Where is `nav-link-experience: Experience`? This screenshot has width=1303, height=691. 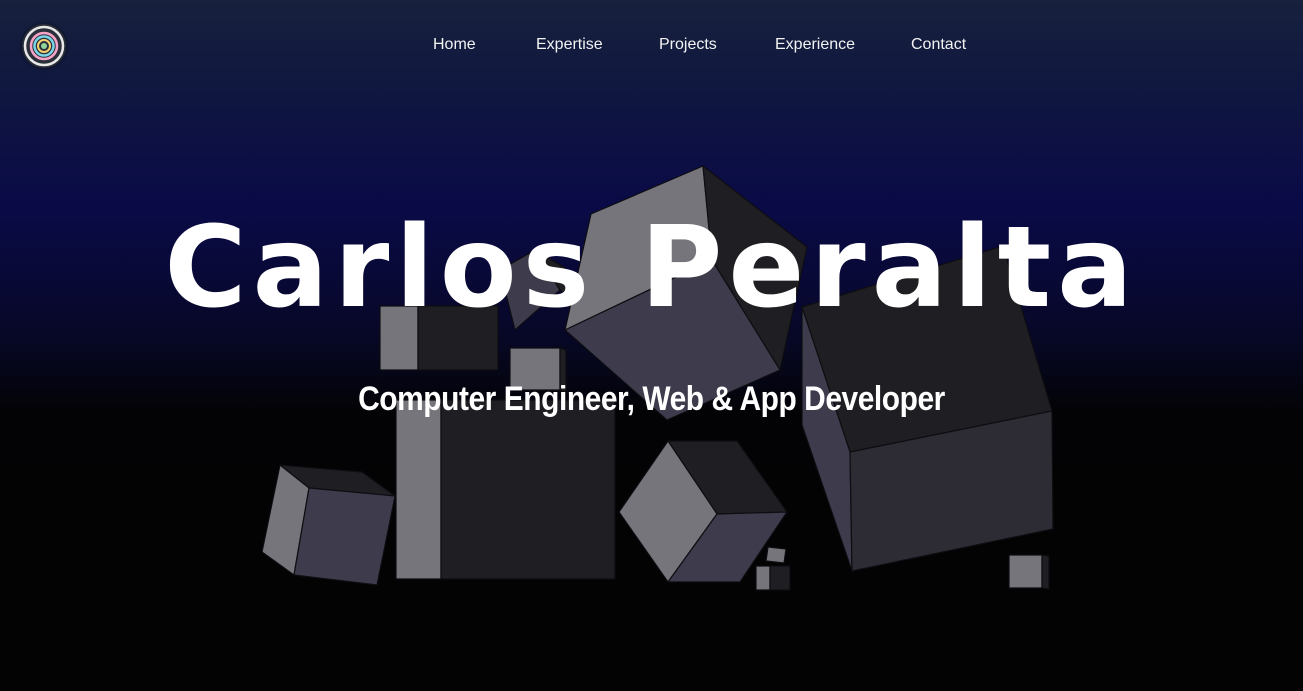 nav-link-experience: Experience is located at coordinates (815, 45).